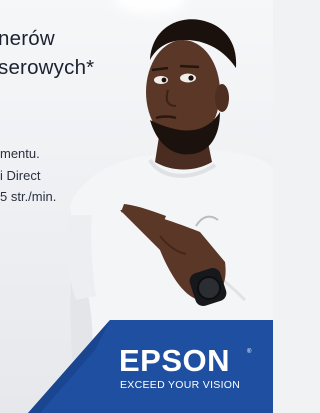  Describe the element at coordinates (222, 98) in the screenshot. I see `ear` at that location.